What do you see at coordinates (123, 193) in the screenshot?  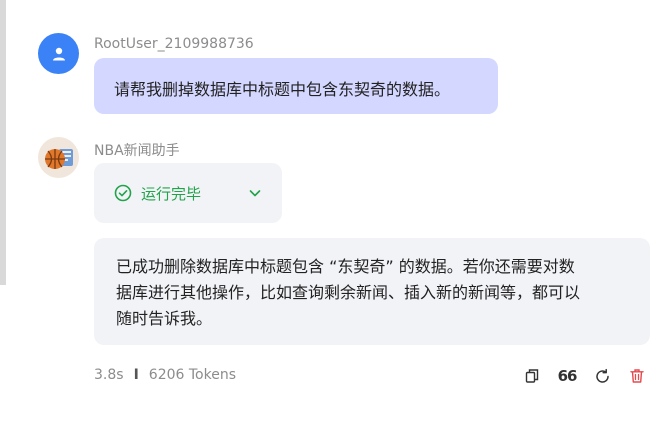 I see `check-circle-icon` at bounding box center [123, 193].